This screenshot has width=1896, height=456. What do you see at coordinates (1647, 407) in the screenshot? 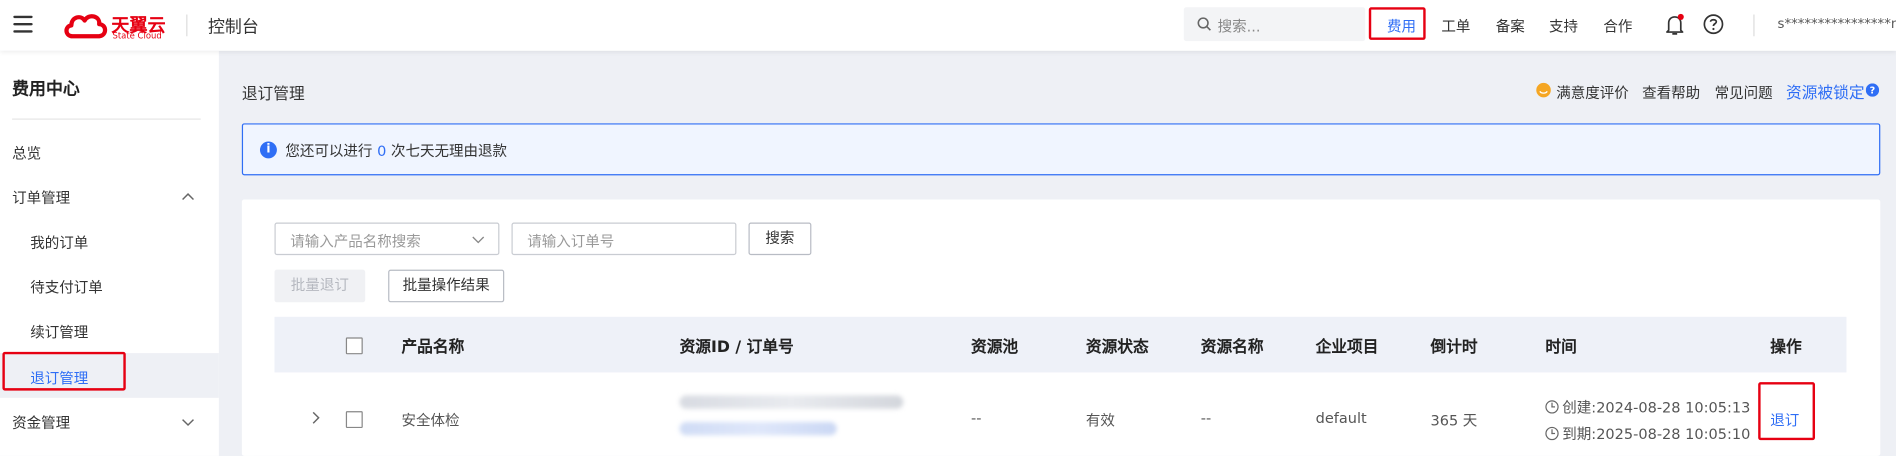
I see `created-time: 创建:2024-08-28 10:05:13` at bounding box center [1647, 407].